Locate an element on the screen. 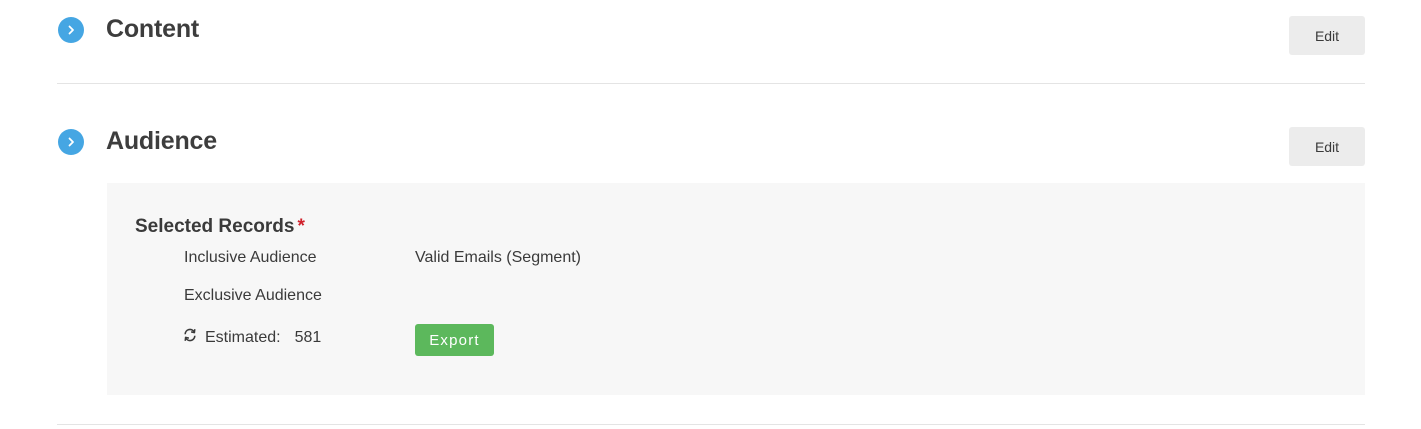  audience-section-title: Audience is located at coordinates (161, 141).